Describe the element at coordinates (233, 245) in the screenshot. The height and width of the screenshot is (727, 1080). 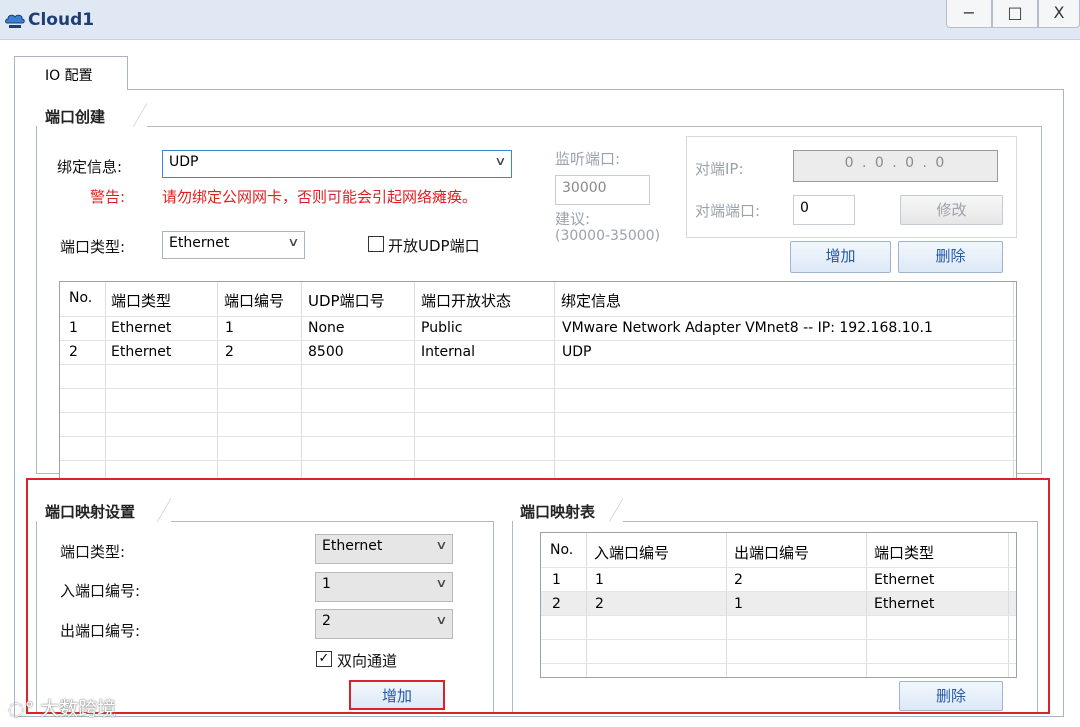
I see `port-type-select: Ethernet ∨` at that location.